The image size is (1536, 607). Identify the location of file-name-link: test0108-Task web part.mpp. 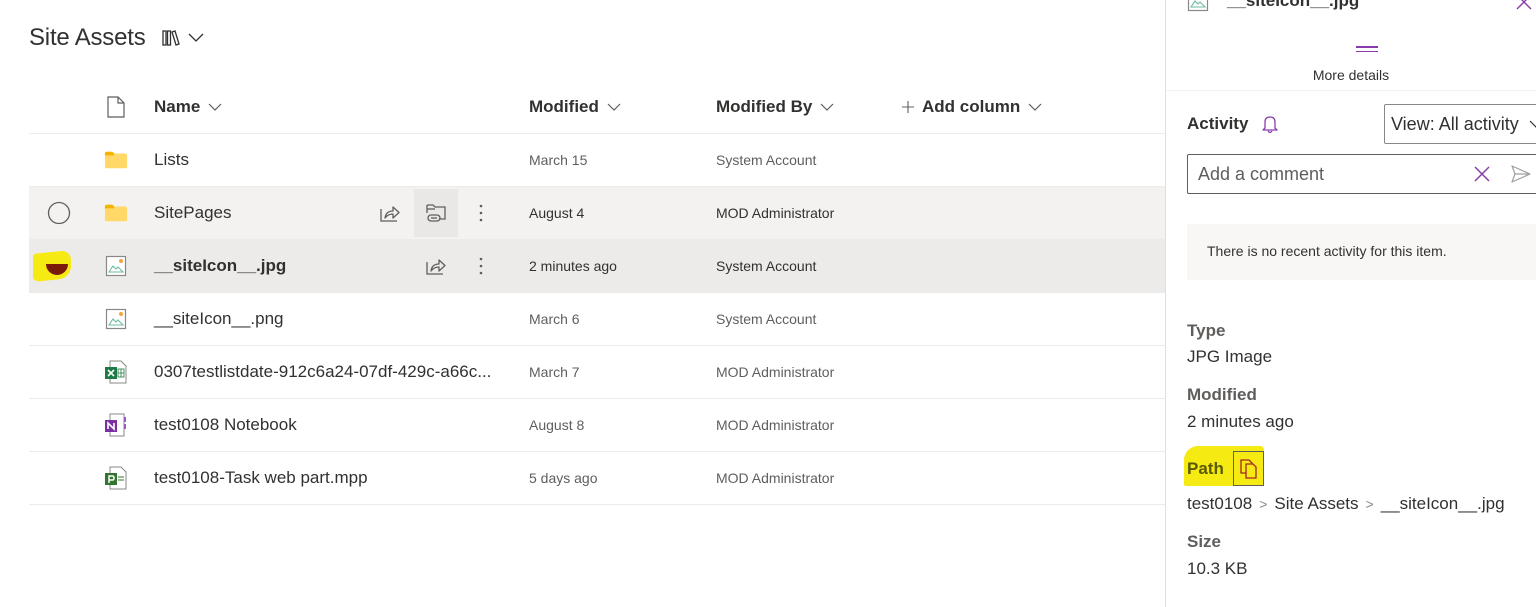
(261, 478).